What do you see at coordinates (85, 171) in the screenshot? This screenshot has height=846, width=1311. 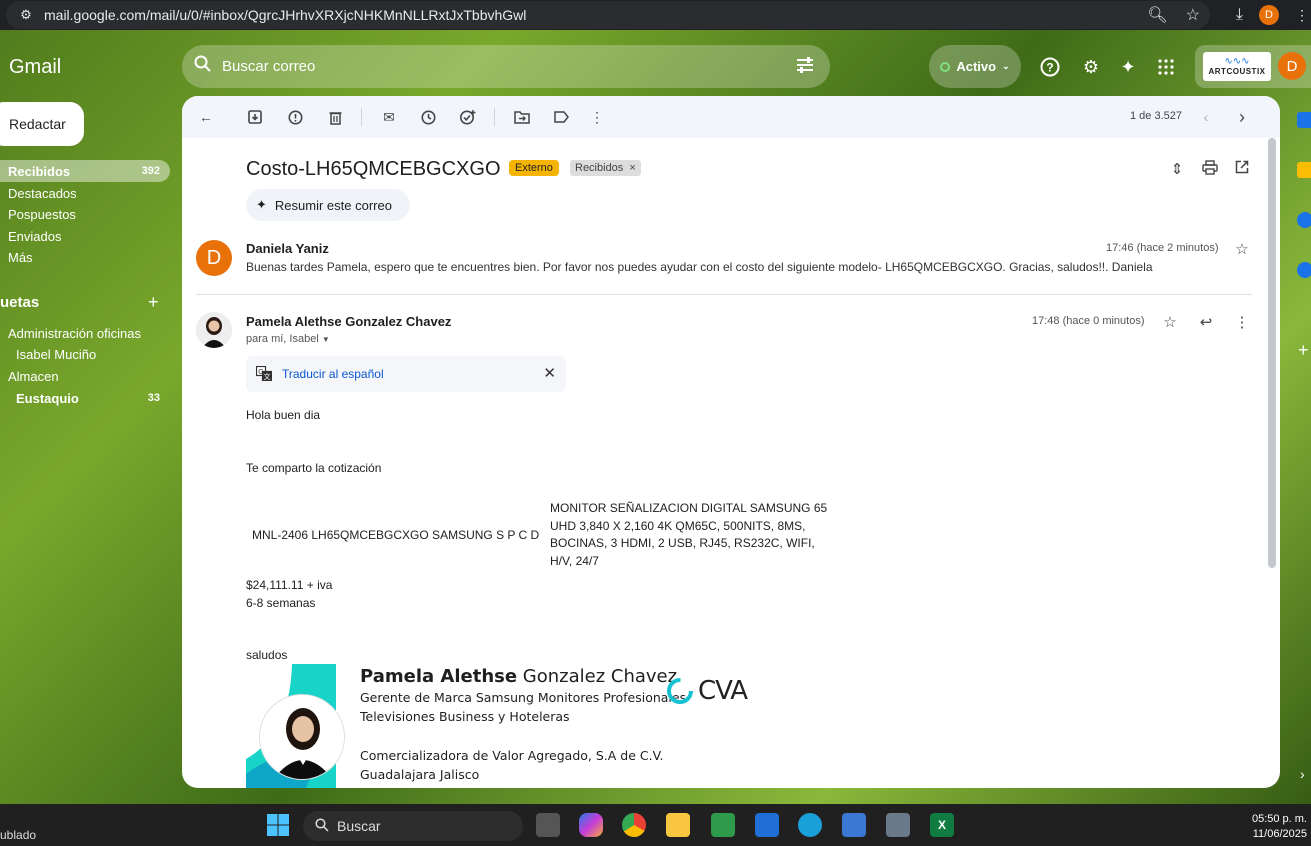 I see `nav-item-inbox: Recibidos 392` at bounding box center [85, 171].